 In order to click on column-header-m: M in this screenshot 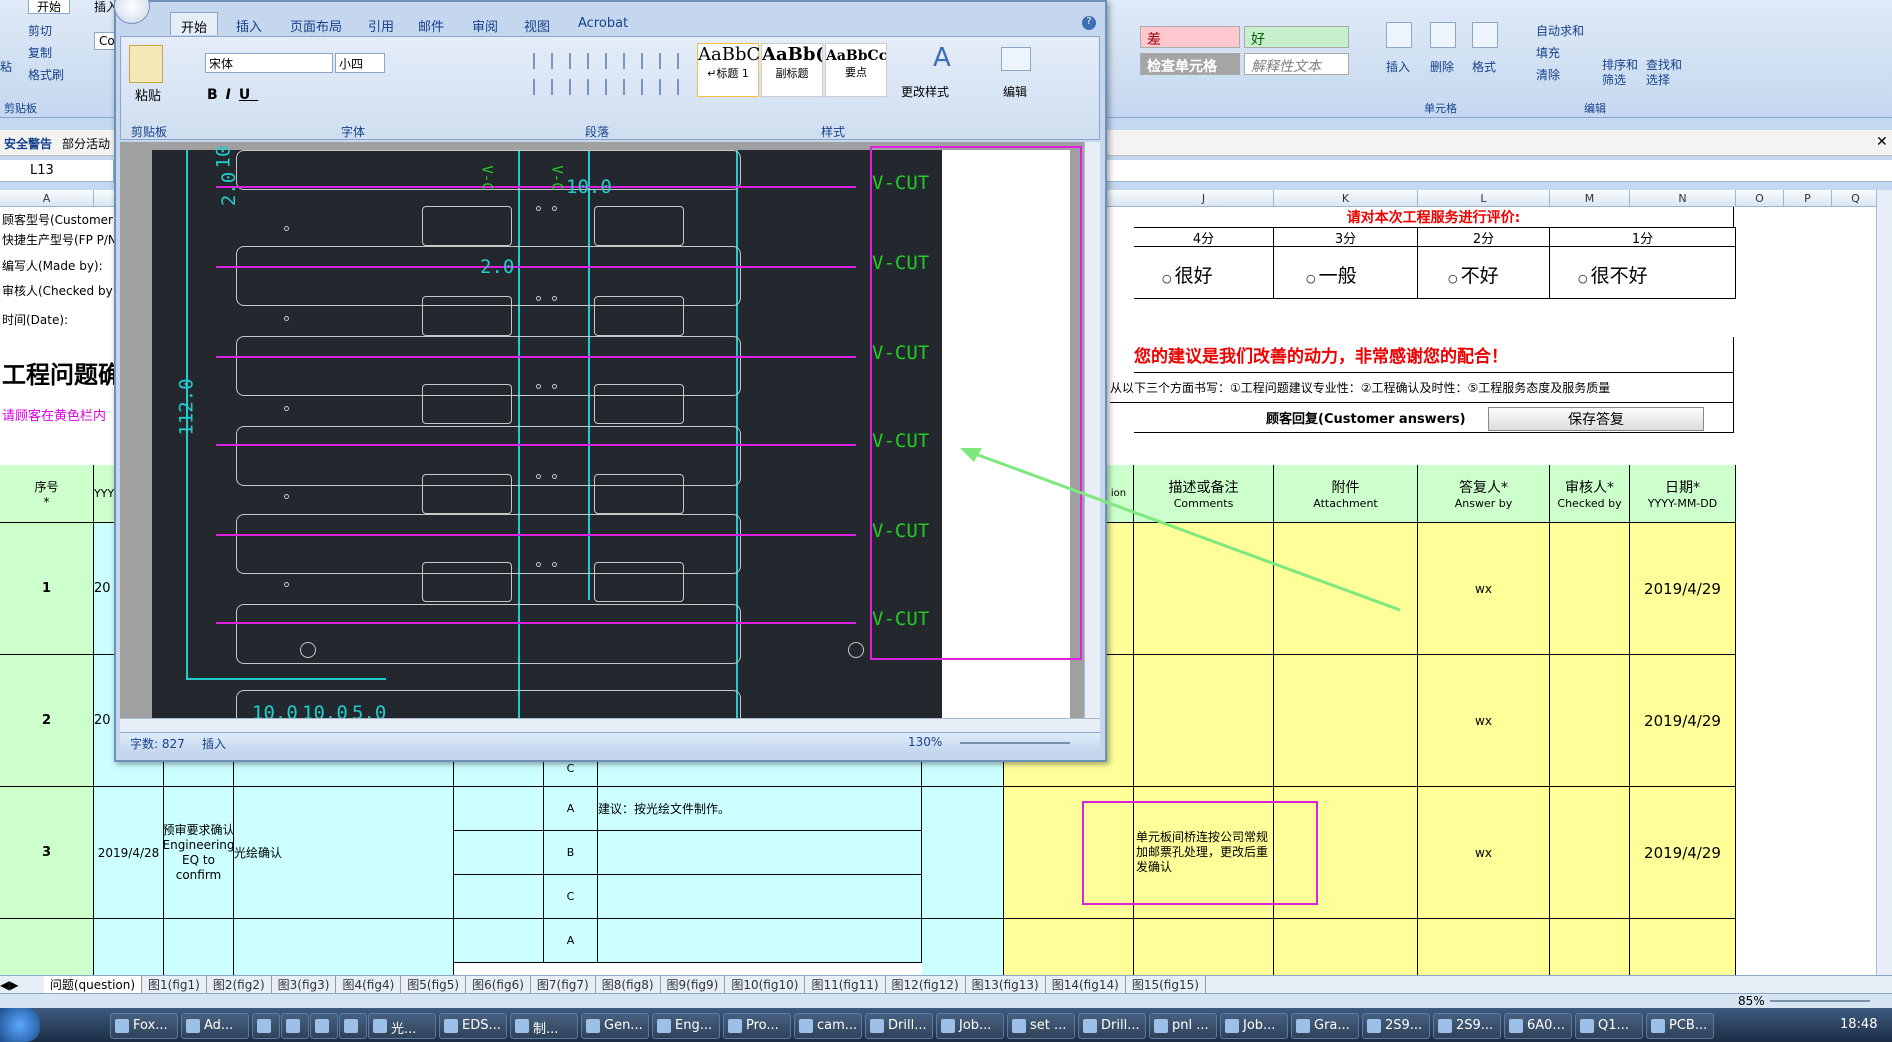, I will do `click(1590, 198)`.